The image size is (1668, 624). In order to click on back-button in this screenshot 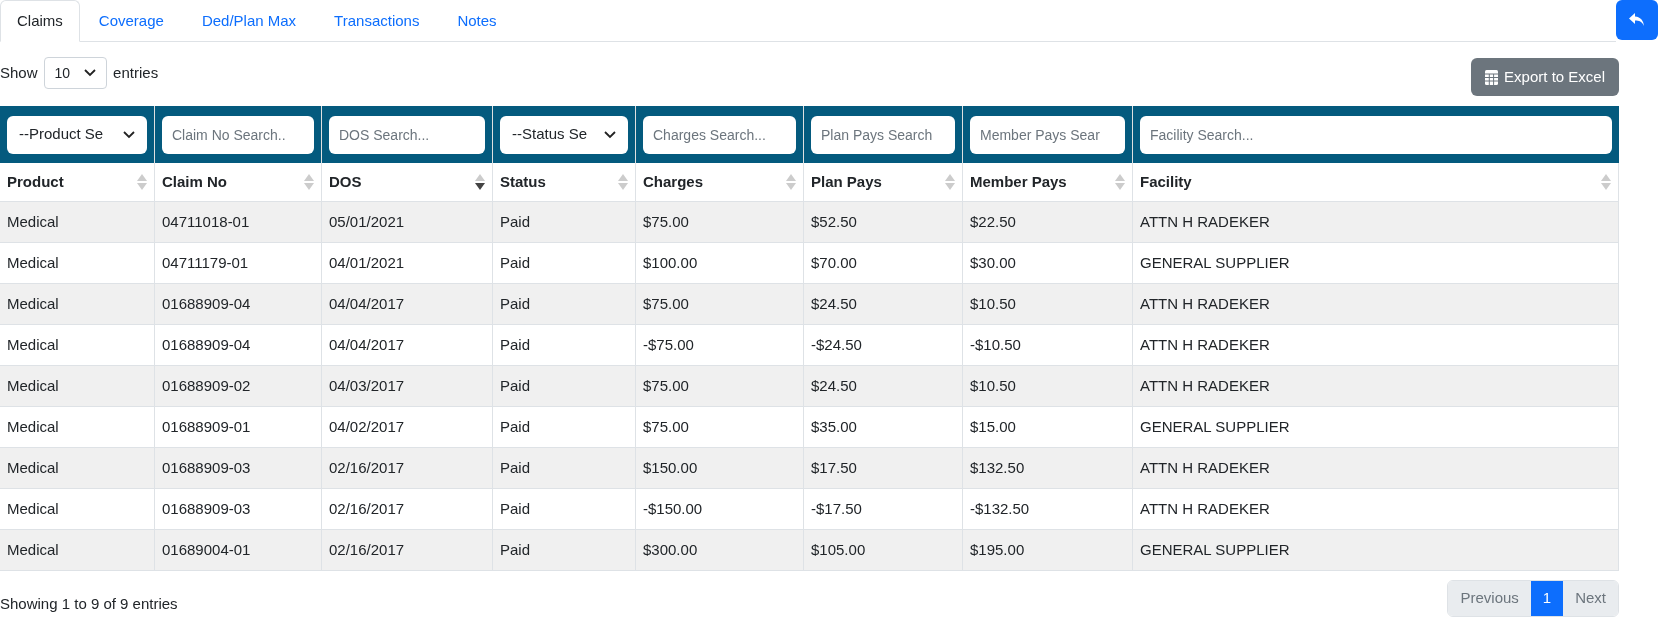, I will do `click(1637, 20)`.